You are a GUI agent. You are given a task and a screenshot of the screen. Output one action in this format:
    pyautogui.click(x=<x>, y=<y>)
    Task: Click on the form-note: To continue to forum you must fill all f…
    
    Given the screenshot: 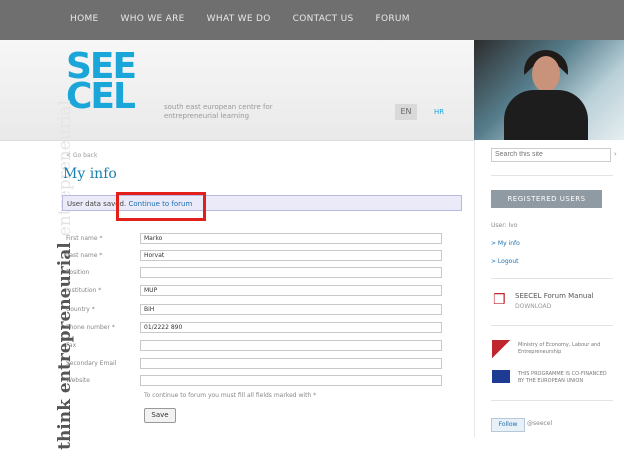 What is the action you would take?
    pyautogui.click(x=230, y=395)
    